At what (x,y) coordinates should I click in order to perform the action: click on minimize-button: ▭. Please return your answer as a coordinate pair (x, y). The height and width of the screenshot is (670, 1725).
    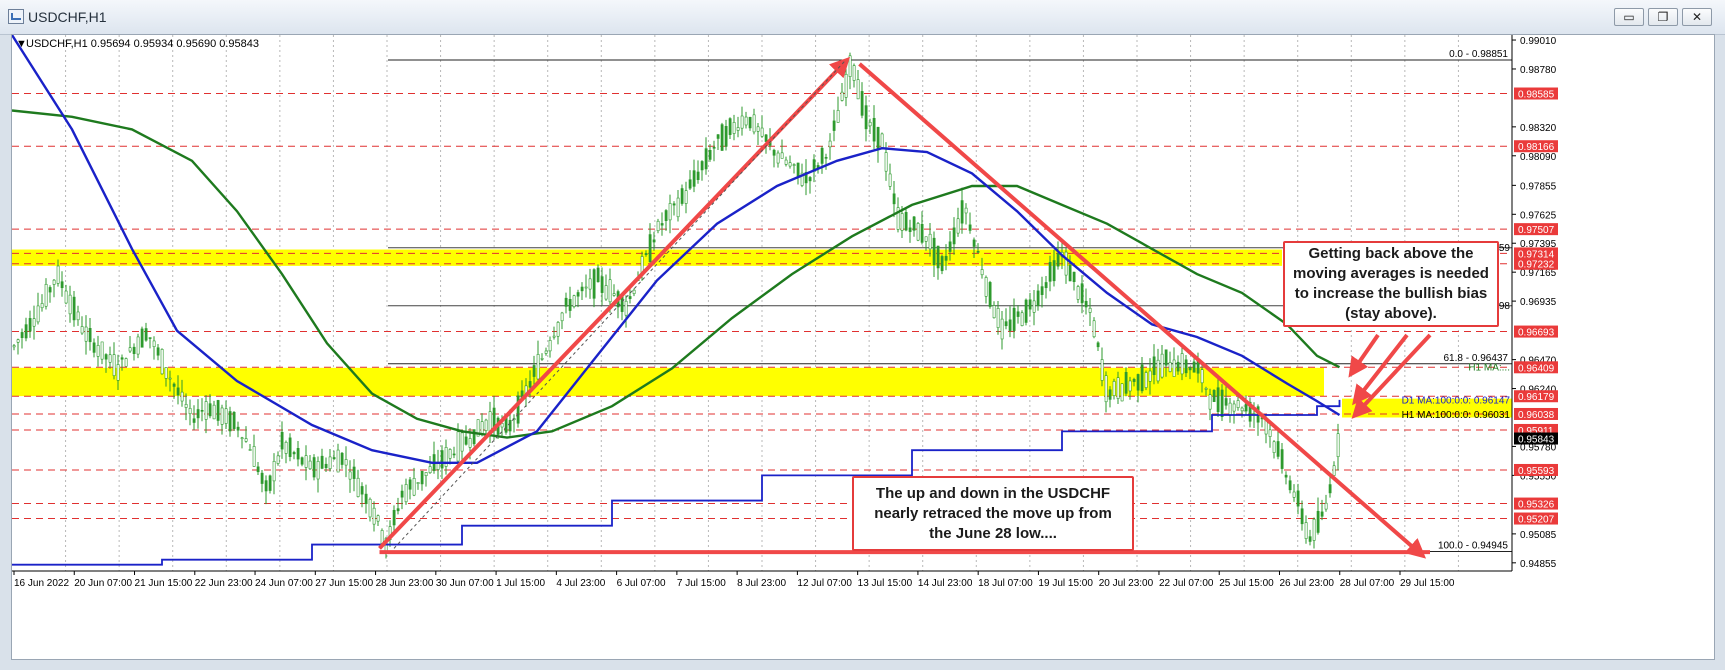
    Looking at the image, I should click on (1629, 17).